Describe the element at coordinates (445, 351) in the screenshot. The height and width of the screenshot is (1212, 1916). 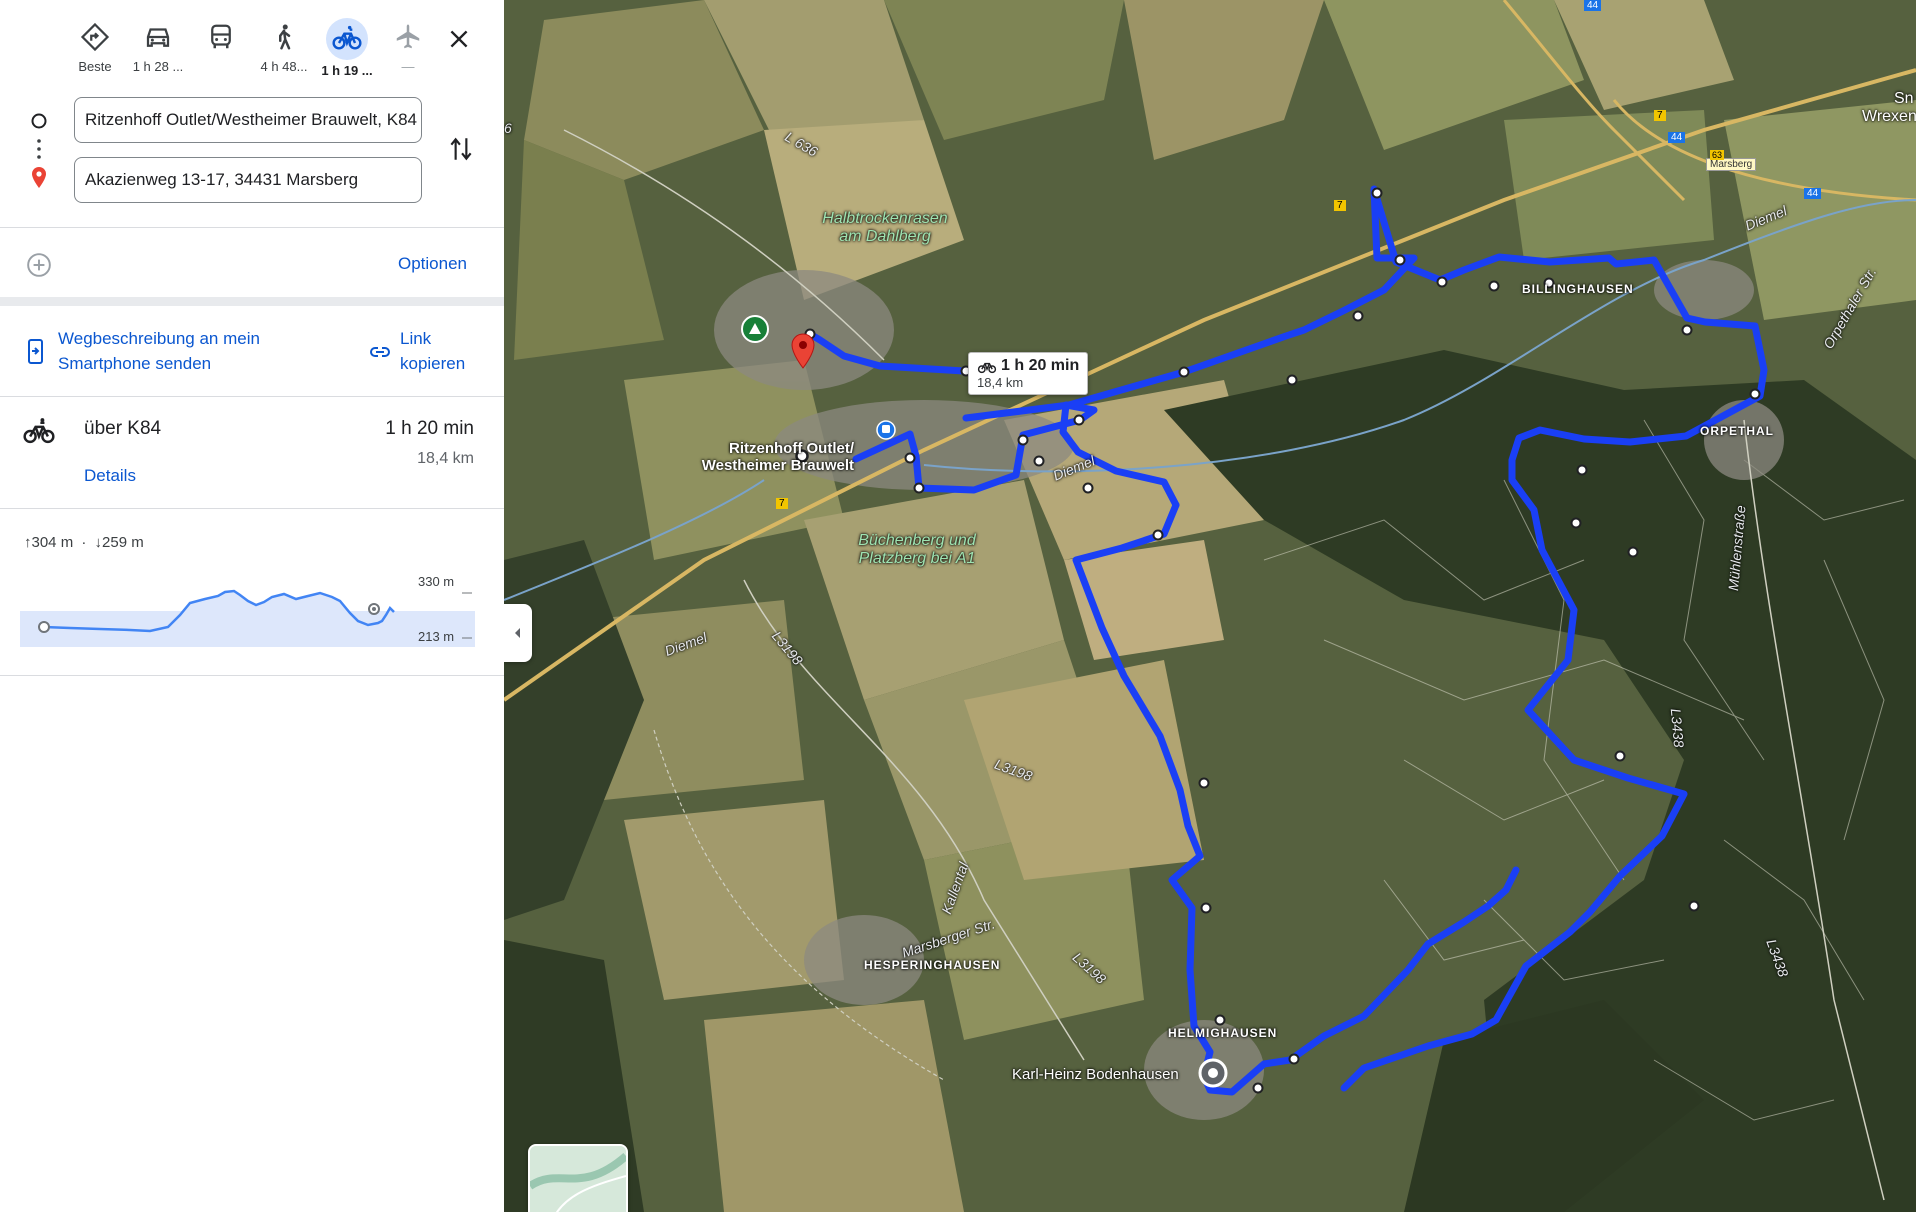
I see `copy-link-button: Link kopieren` at that location.